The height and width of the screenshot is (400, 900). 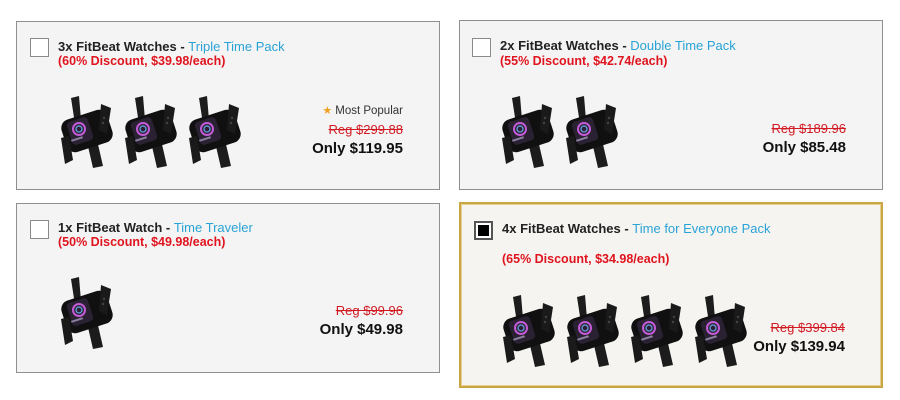 I want to click on offer-pack-name: Time for Everyone Pack, so click(x=701, y=228).